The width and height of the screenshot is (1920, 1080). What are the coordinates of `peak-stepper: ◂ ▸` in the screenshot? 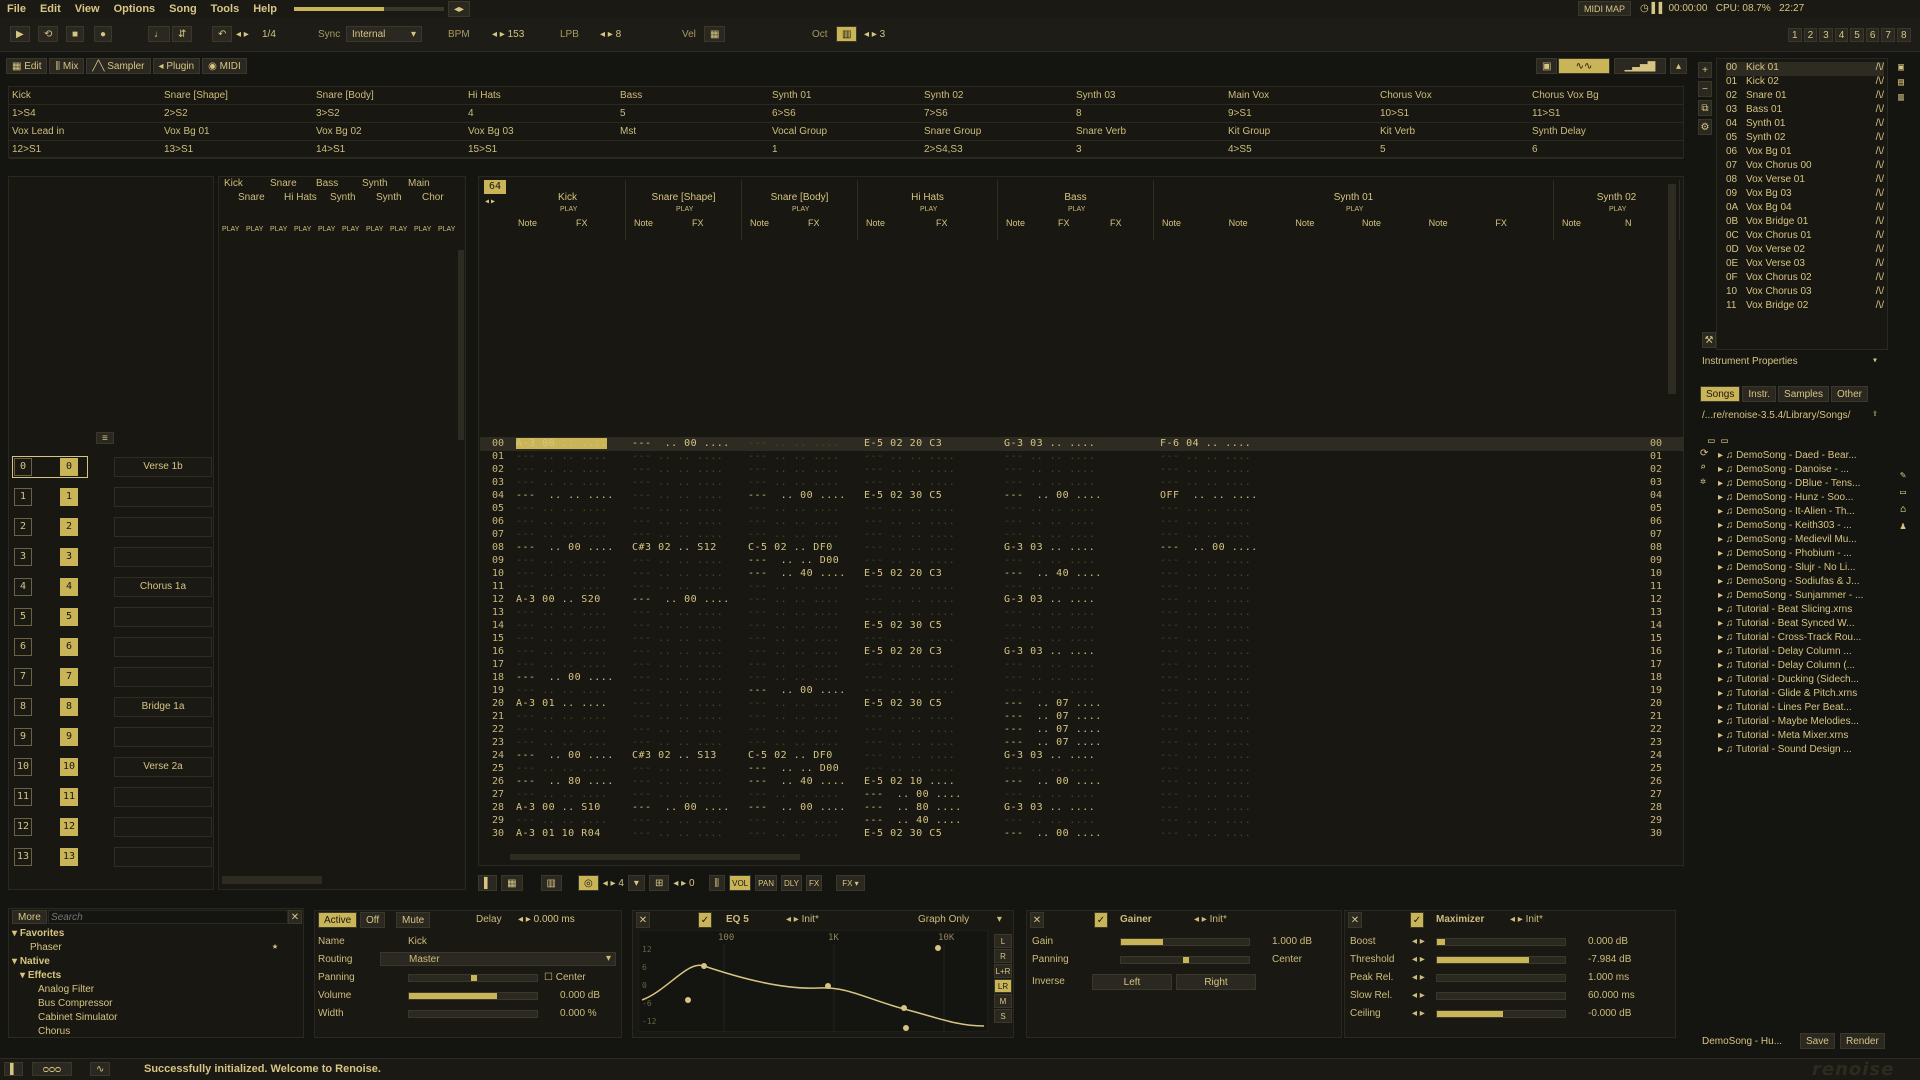 It's located at (1418, 977).